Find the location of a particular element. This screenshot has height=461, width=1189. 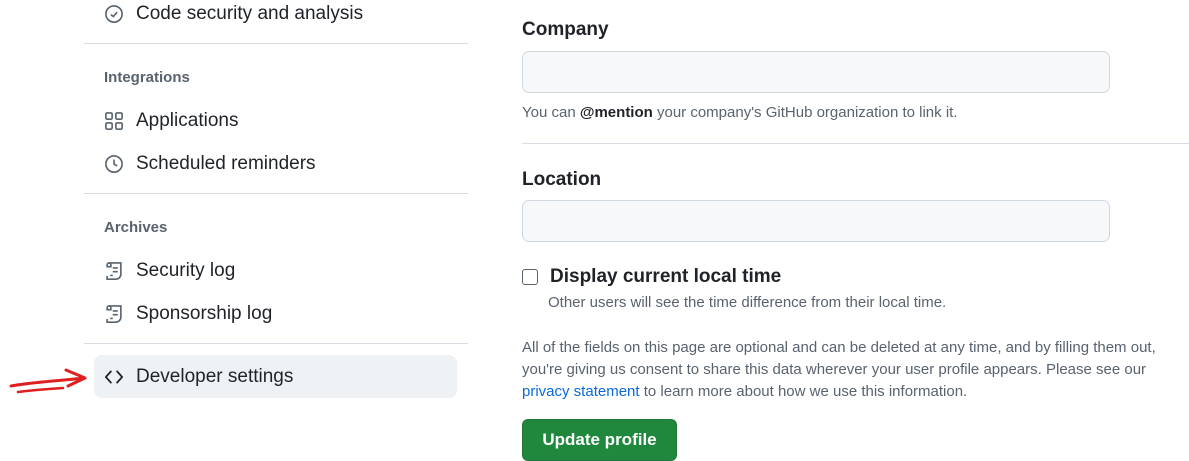

update-profile-button: Update profile is located at coordinates (599, 440).